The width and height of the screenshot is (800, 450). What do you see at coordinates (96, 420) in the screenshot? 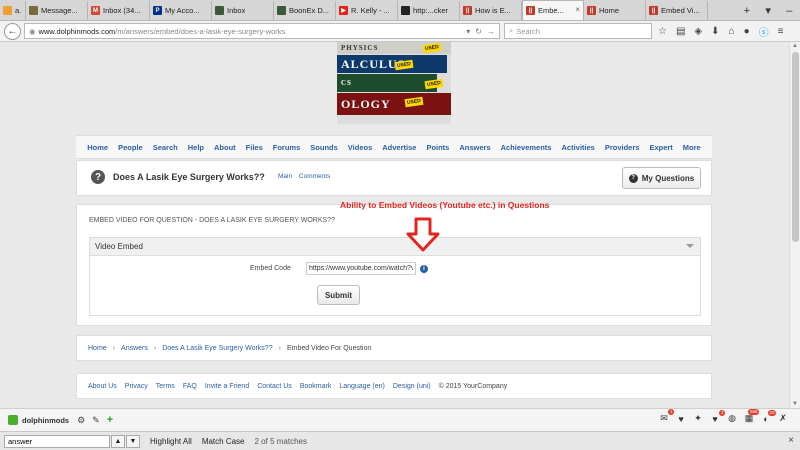
I see `edit-icon: ✎` at bounding box center [96, 420].